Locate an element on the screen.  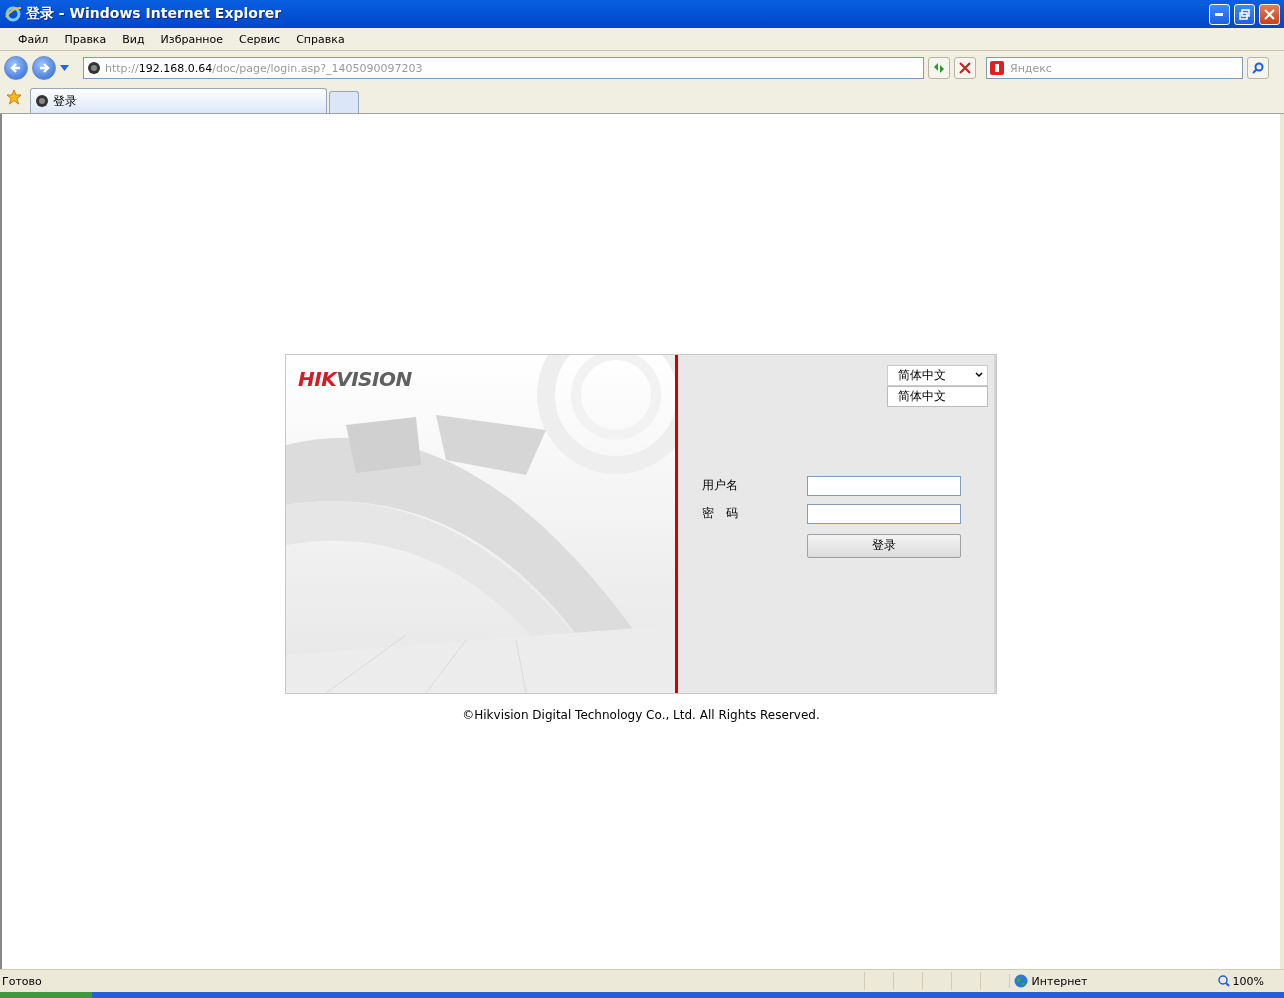
back-arrow-icon is located at coordinates (16, 68).